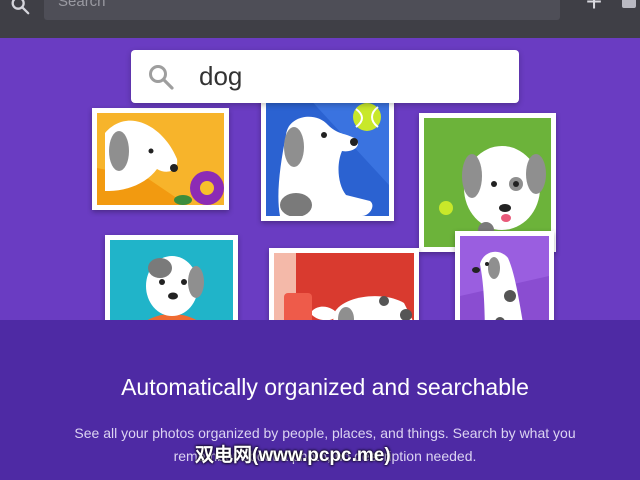 Image resolution: width=640 pixels, height=480 pixels. Describe the element at coordinates (325, 76) in the screenshot. I see `search-query-box: dog` at that location.